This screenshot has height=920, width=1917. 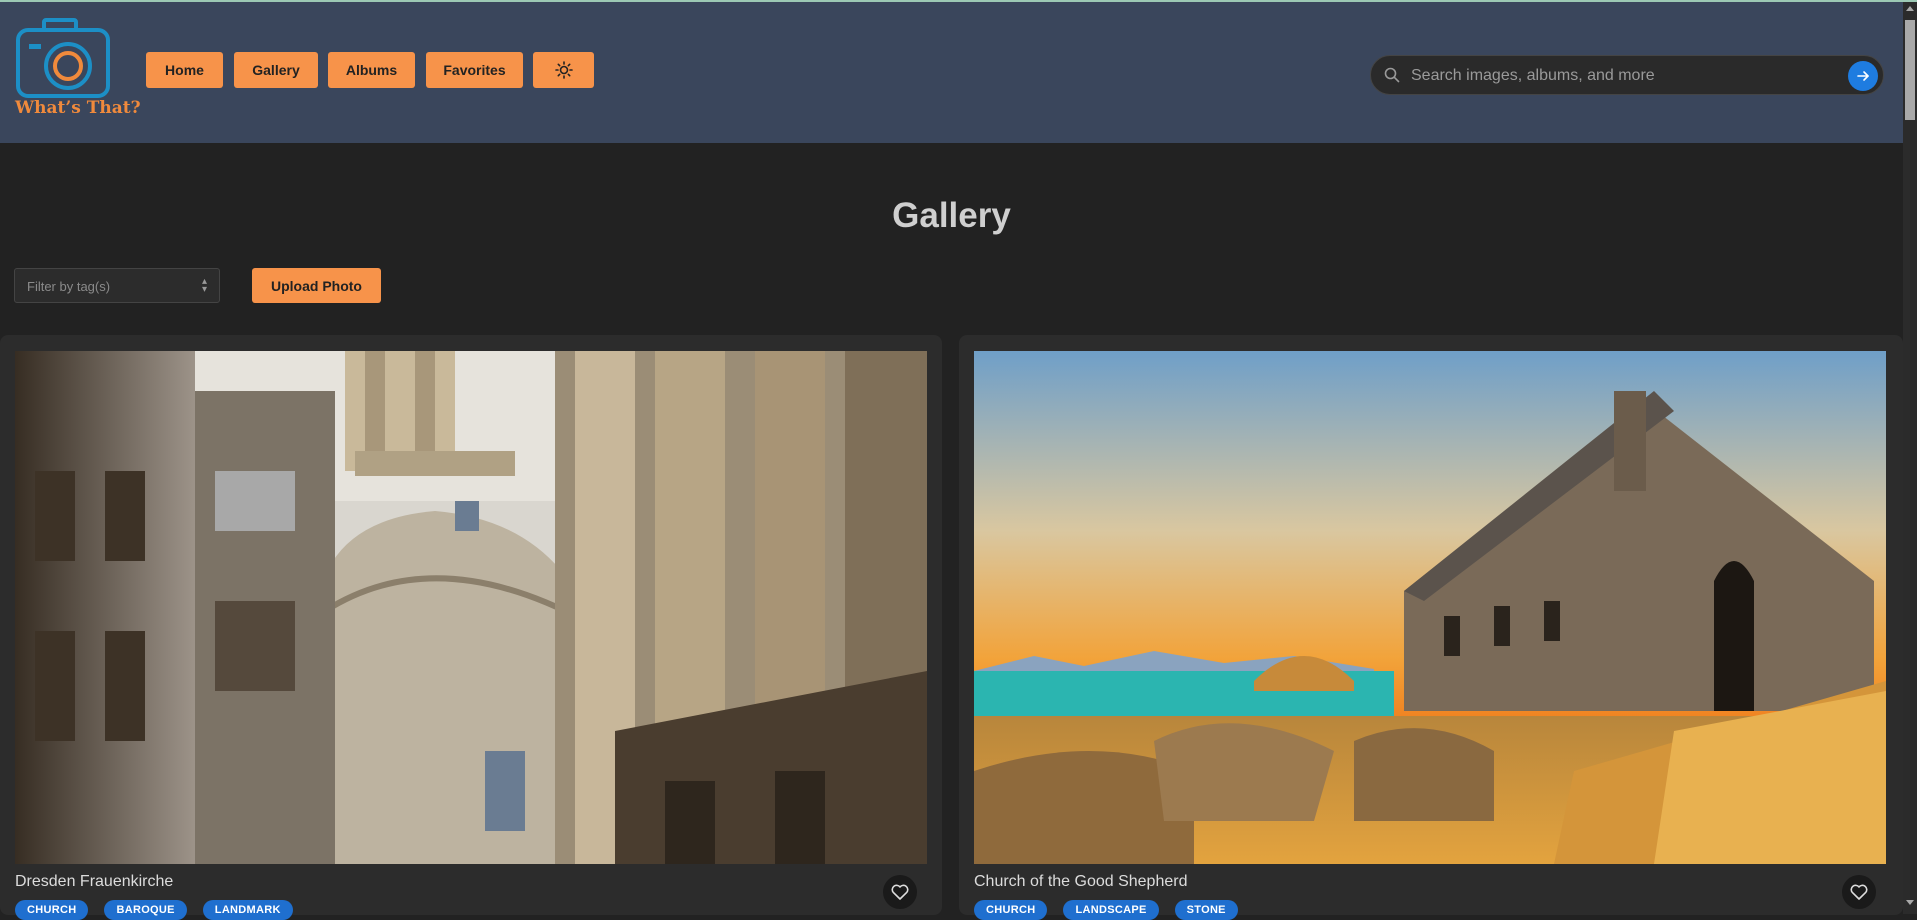 I want to click on card-tags: CHURCH LANDSCAPE STONE, so click(x=1106, y=910).